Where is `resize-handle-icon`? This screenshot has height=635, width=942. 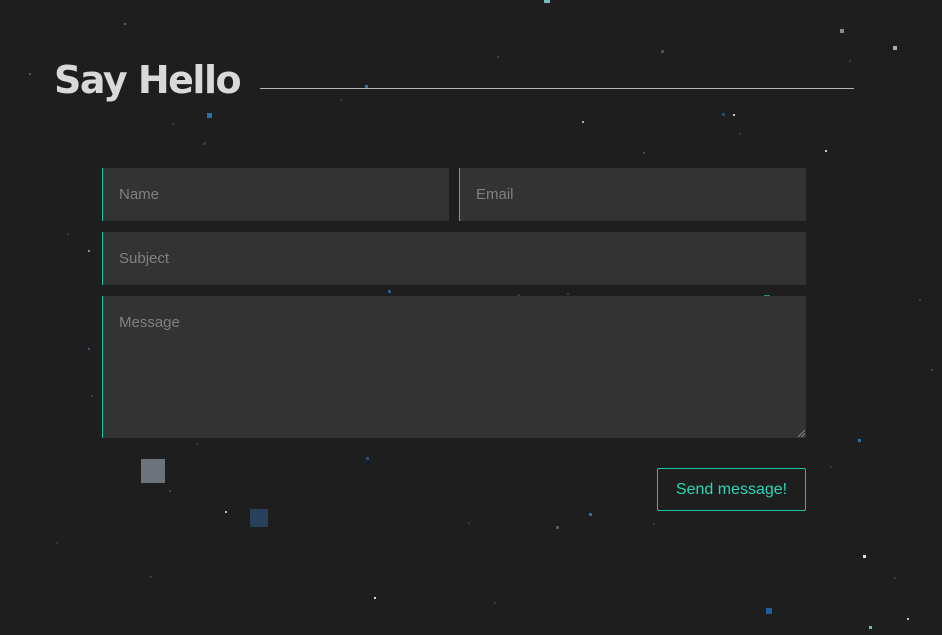 resize-handle-icon is located at coordinates (801, 433).